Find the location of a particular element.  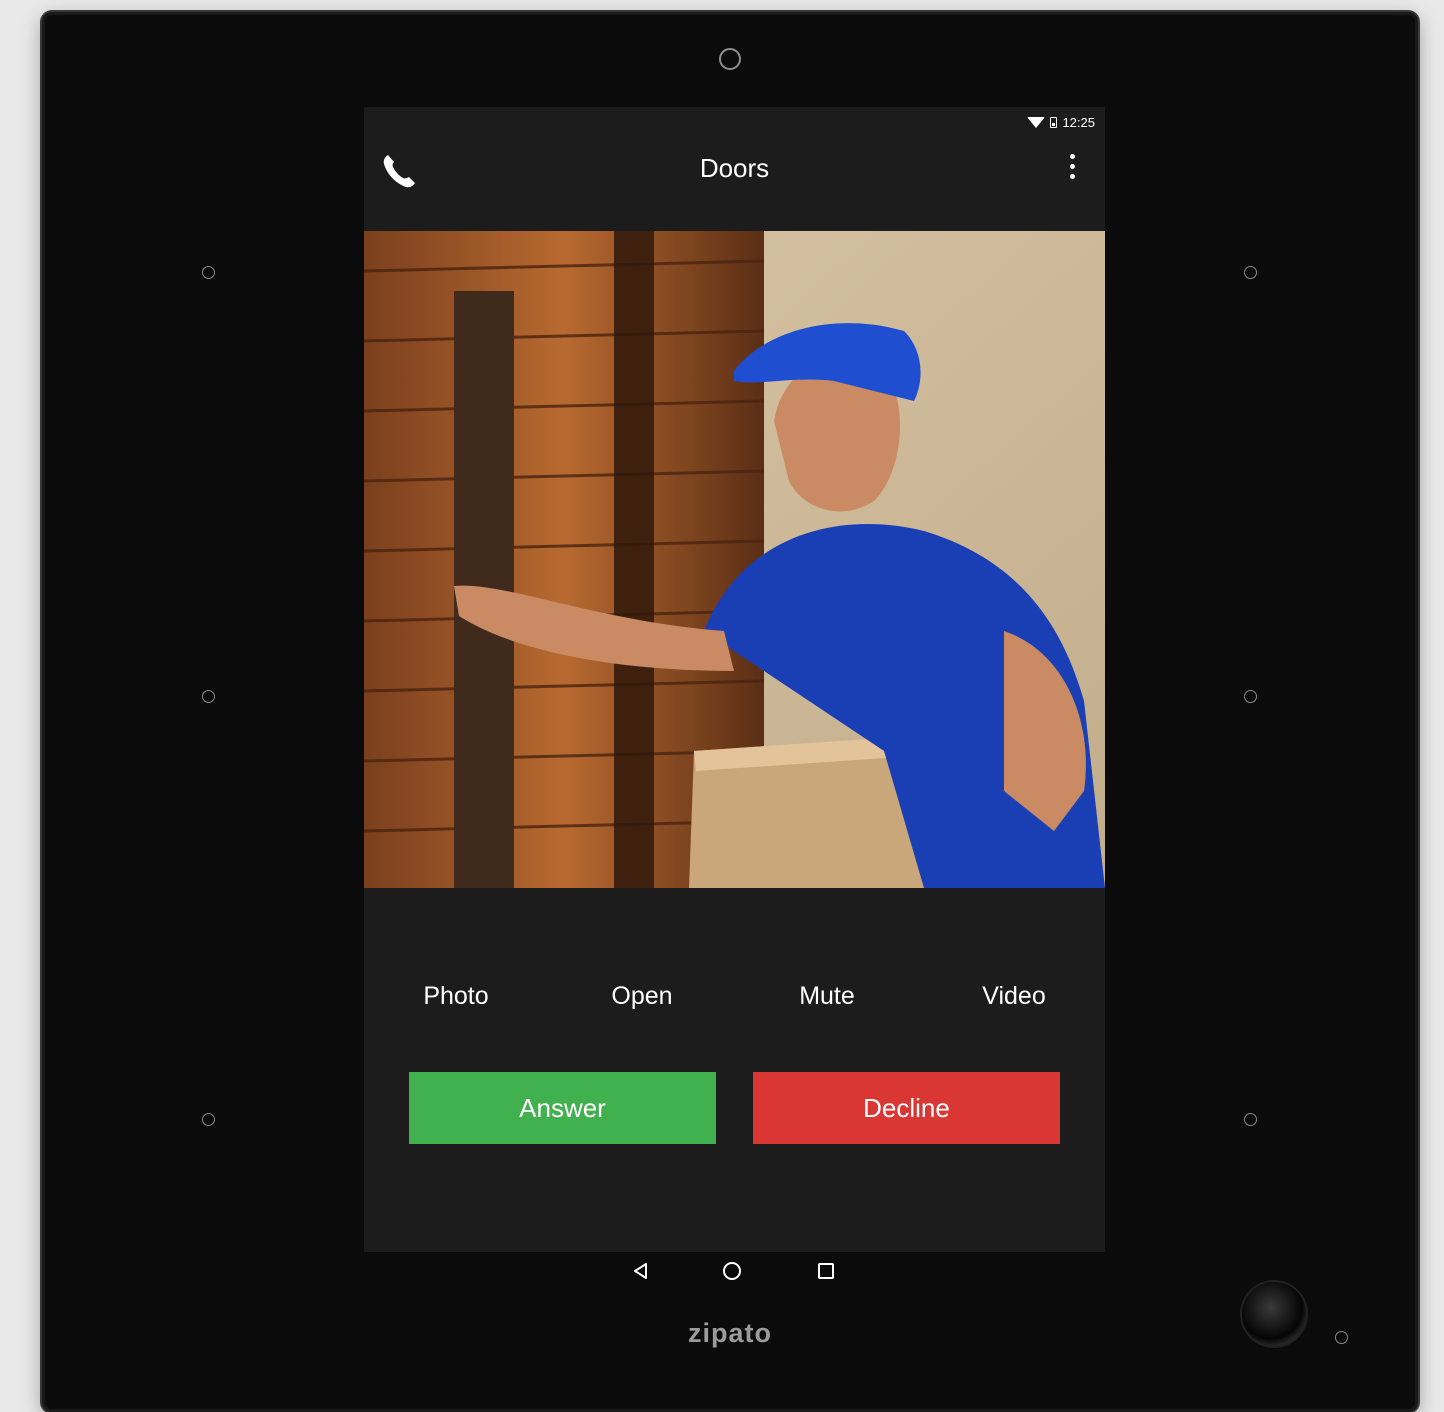

app-bar: Doors is located at coordinates (734, 169).